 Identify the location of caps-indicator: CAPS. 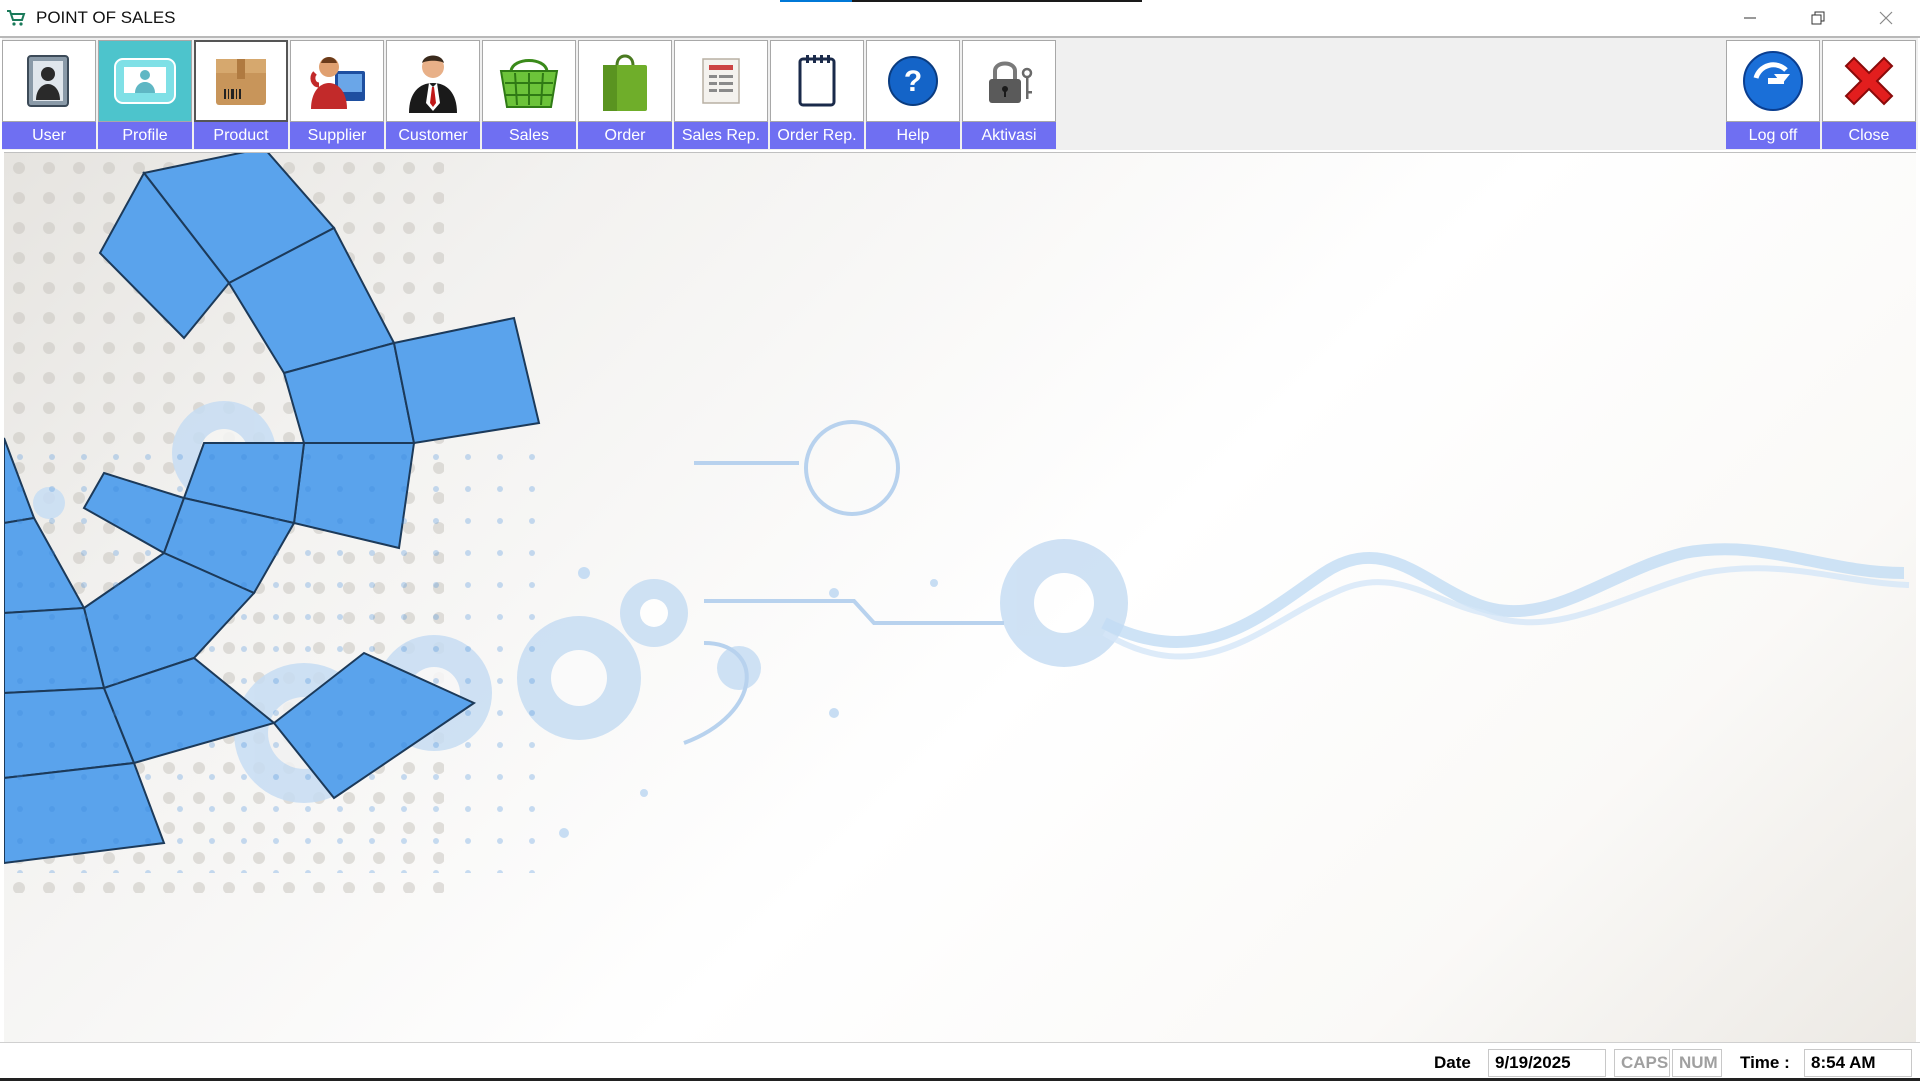
(1642, 1063).